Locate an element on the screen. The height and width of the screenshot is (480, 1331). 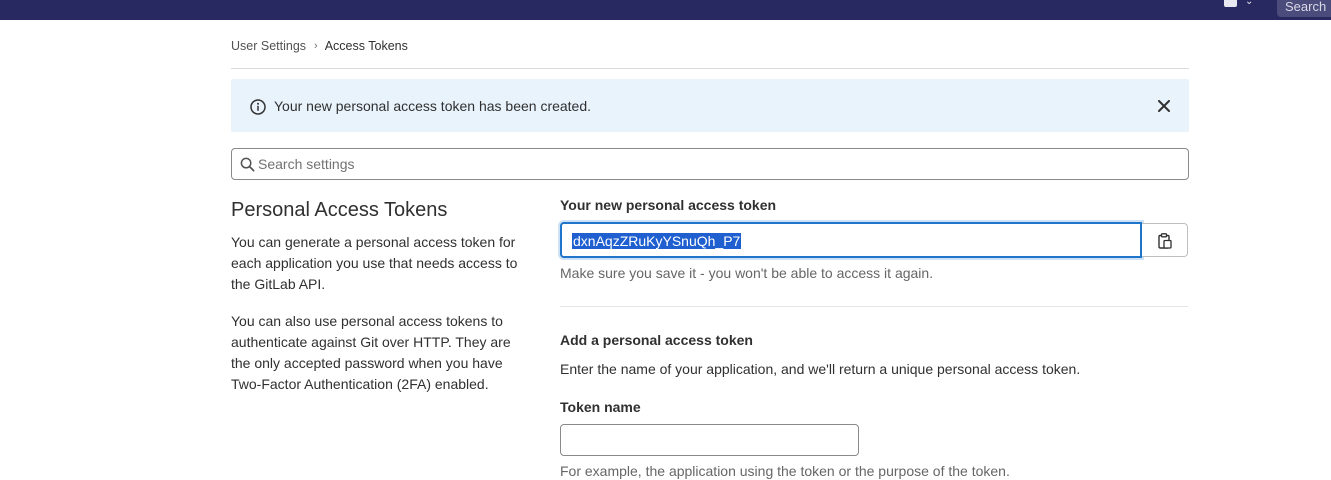
search-icon is located at coordinates (247, 164).